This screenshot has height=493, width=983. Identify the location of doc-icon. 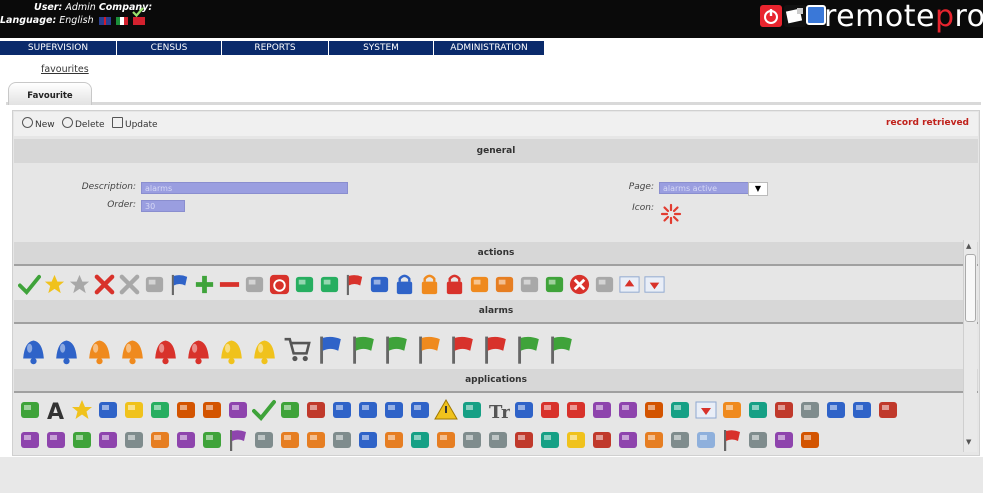
(160, 440).